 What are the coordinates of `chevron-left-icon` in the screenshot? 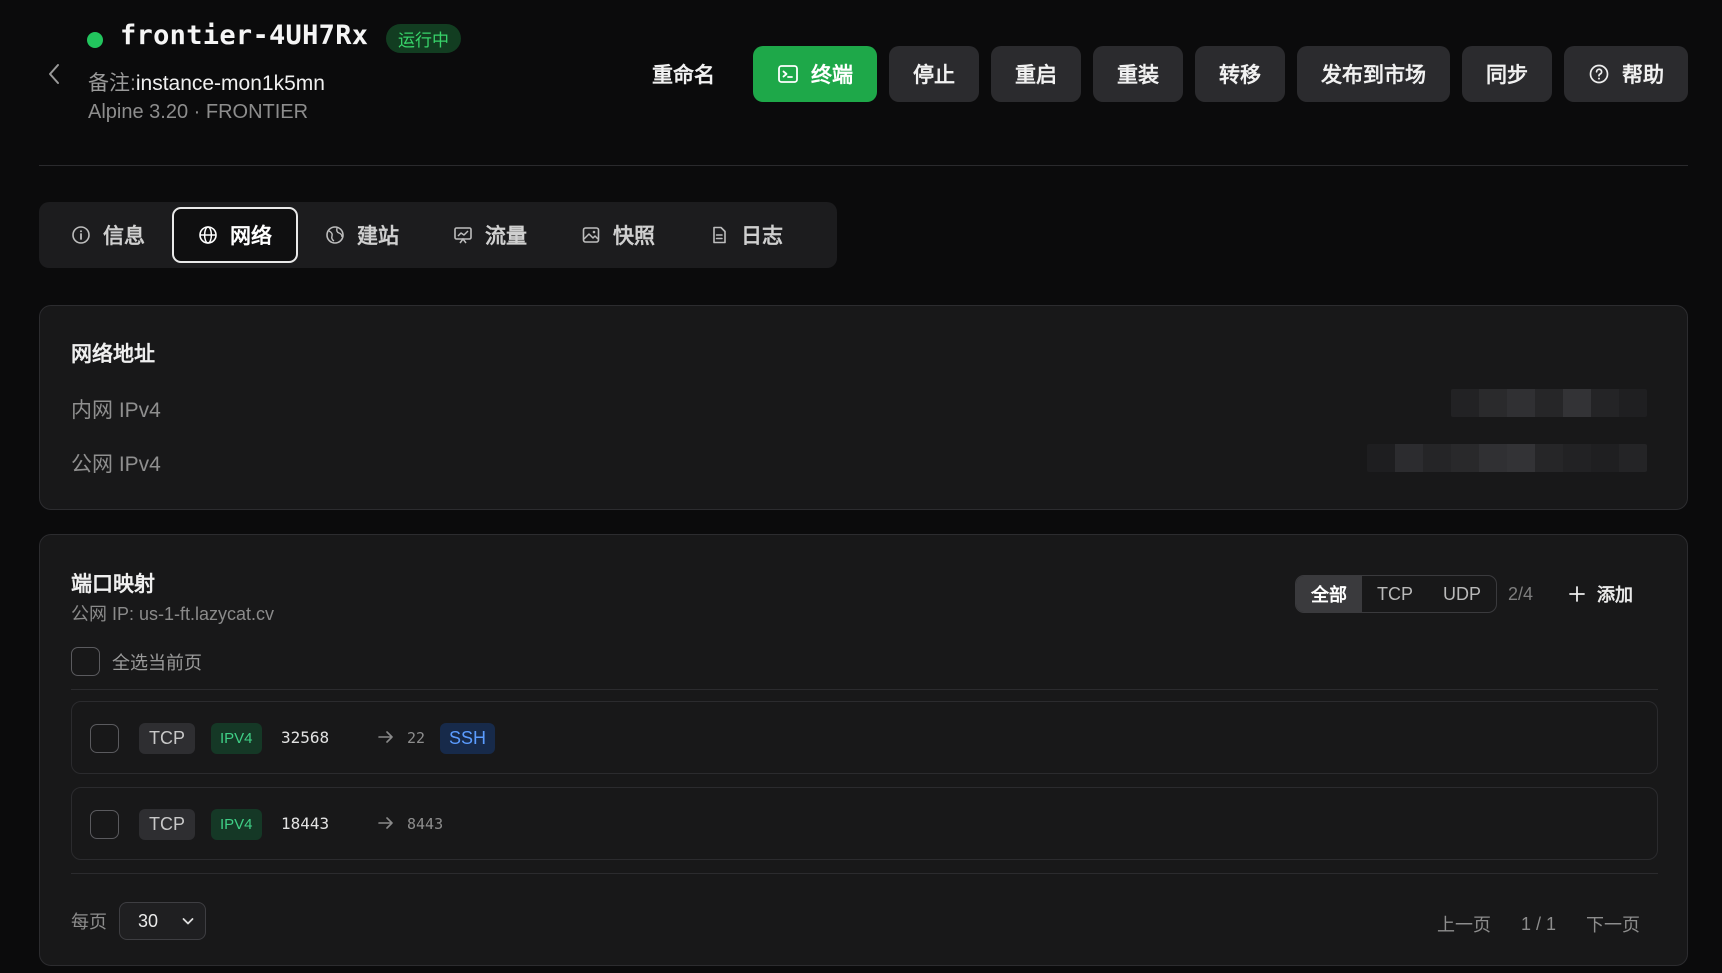 It's located at (54, 74).